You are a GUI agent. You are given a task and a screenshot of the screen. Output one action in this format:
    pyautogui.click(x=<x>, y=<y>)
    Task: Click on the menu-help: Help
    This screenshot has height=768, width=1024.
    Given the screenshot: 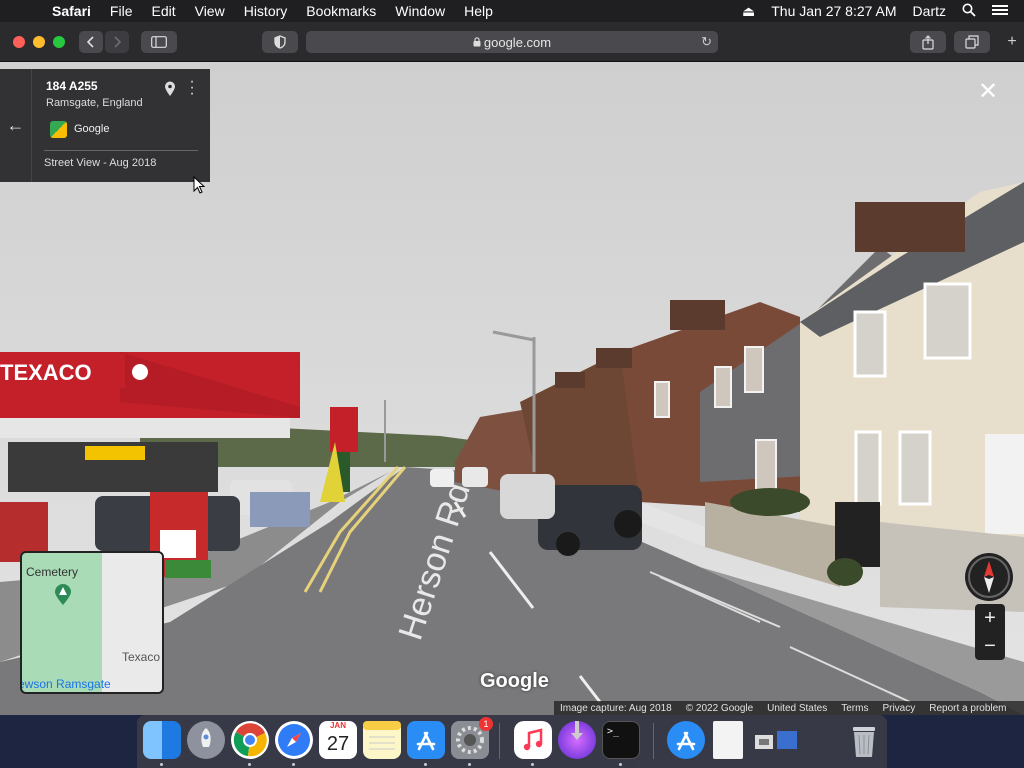 What is the action you would take?
    pyautogui.click(x=478, y=11)
    